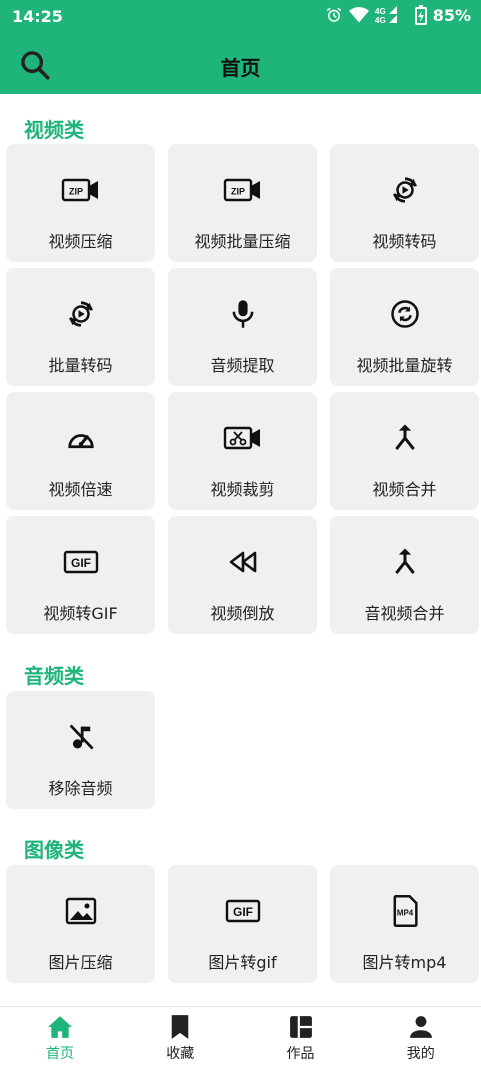 This screenshot has height=1067, width=481. I want to click on wifi-icon, so click(358, 15).